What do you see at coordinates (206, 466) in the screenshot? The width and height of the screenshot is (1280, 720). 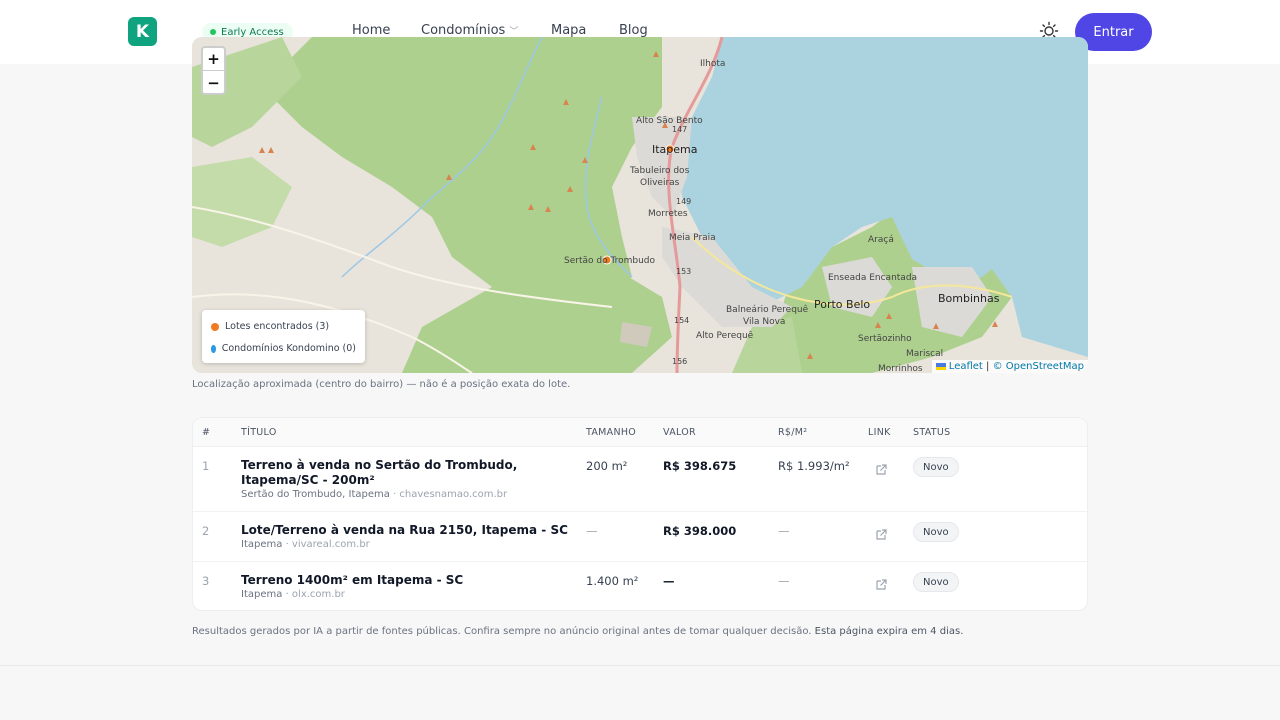 I see `row-num: 1` at bounding box center [206, 466].